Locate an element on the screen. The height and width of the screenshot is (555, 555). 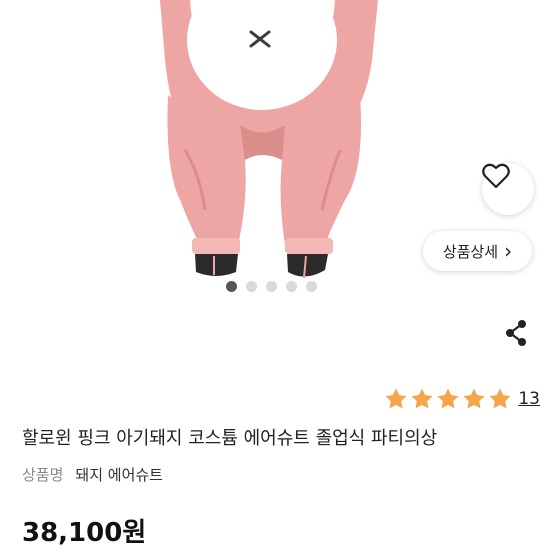
product-name-row: 상품명 돼지 에어슈트 is located at coordinates (92, 474).